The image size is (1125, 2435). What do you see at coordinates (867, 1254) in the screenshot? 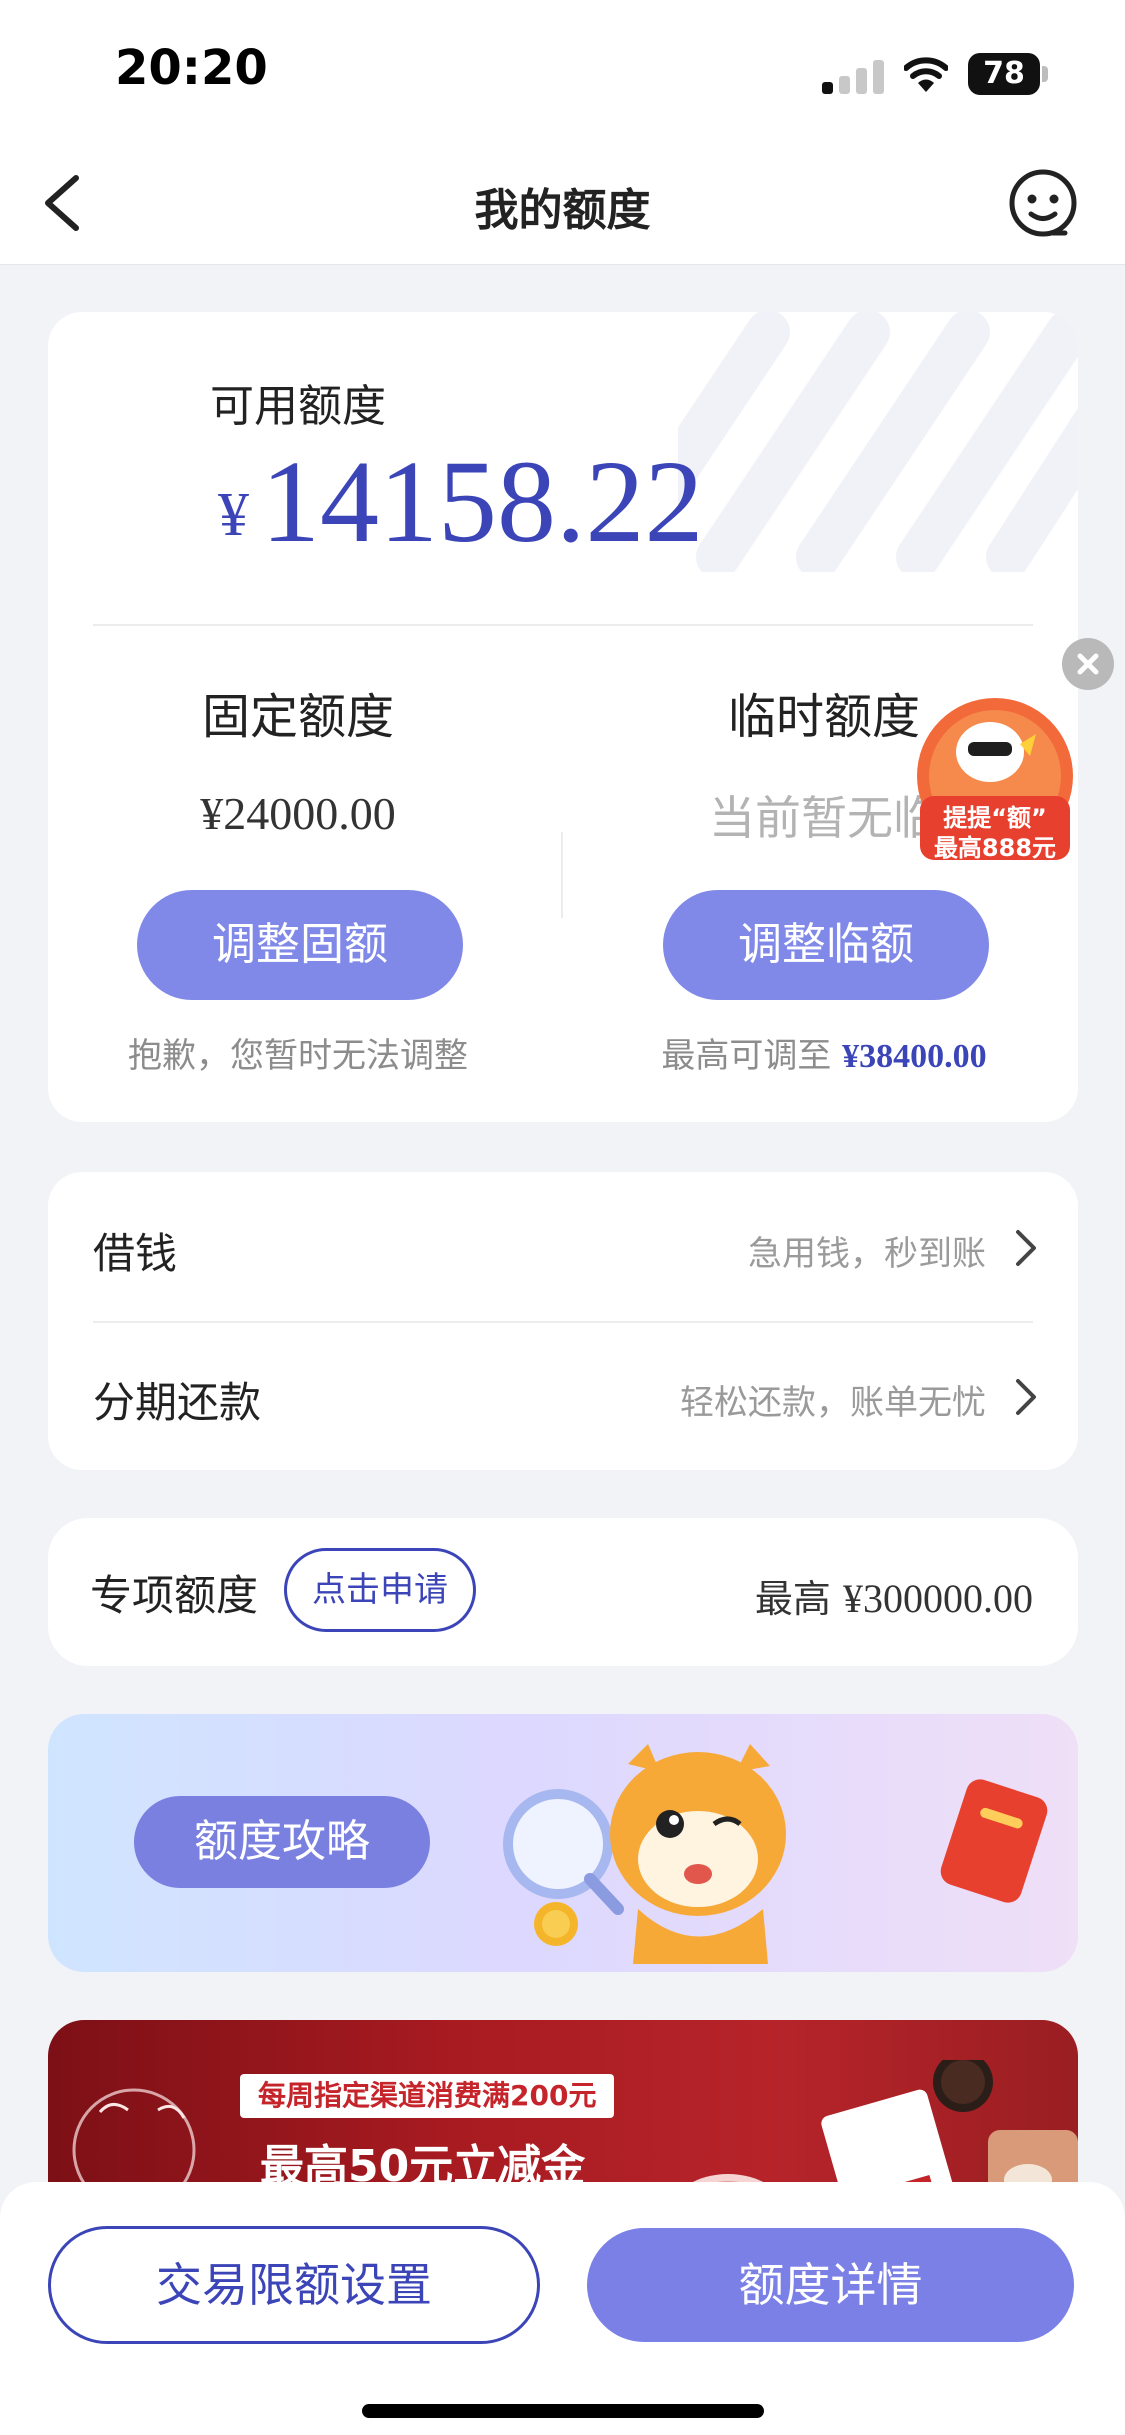
I see `list-item-desc: 急用钱，秒到账` at bounding box center [867, 1254].